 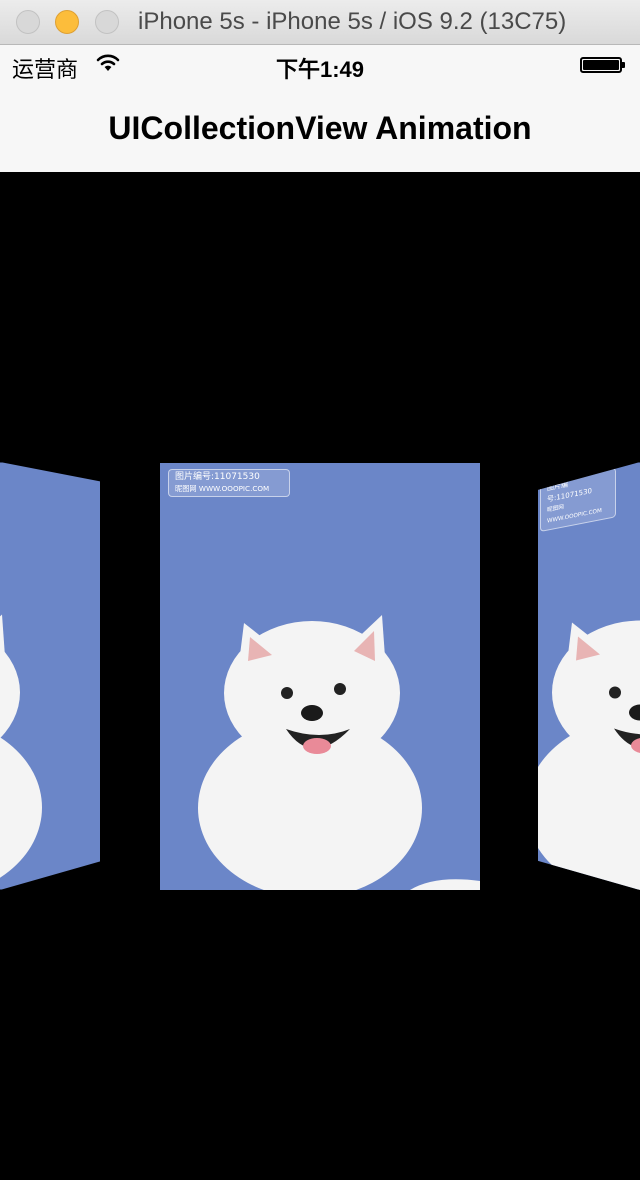 I want to click on window-title: iPhone 5s - iPhone 5s / iOS 9.2 (13C75), so click(x=352, y=21).